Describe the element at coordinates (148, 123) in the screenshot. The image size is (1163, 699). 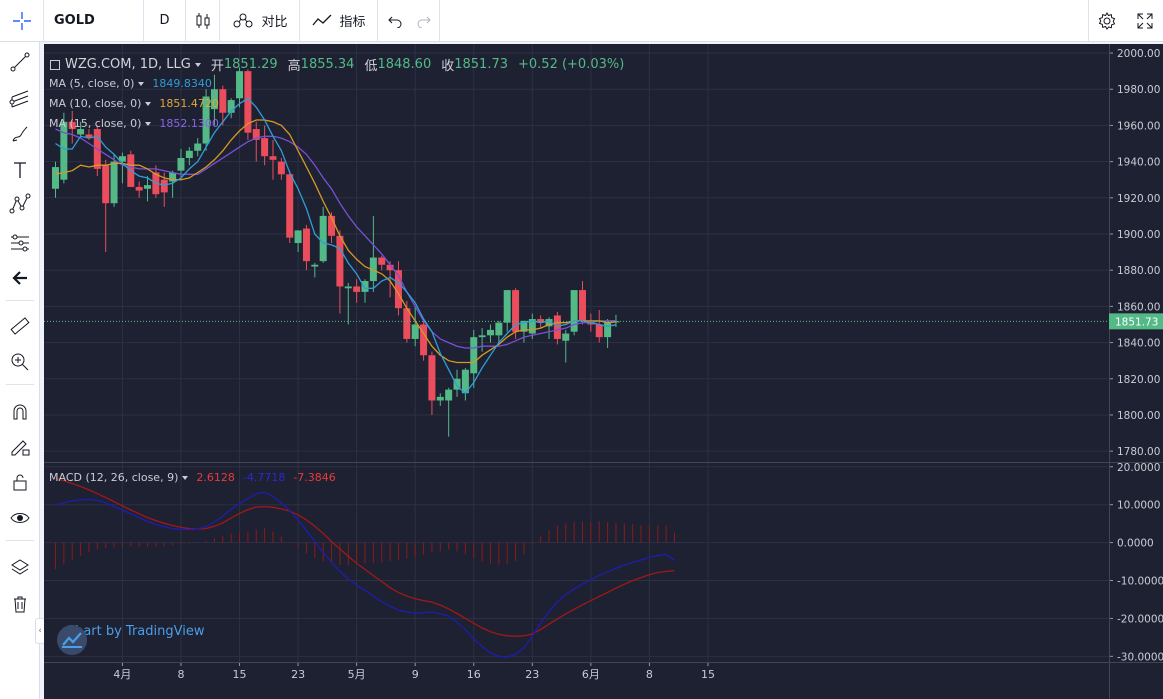
I see `ma15-caret-icon` at that location.